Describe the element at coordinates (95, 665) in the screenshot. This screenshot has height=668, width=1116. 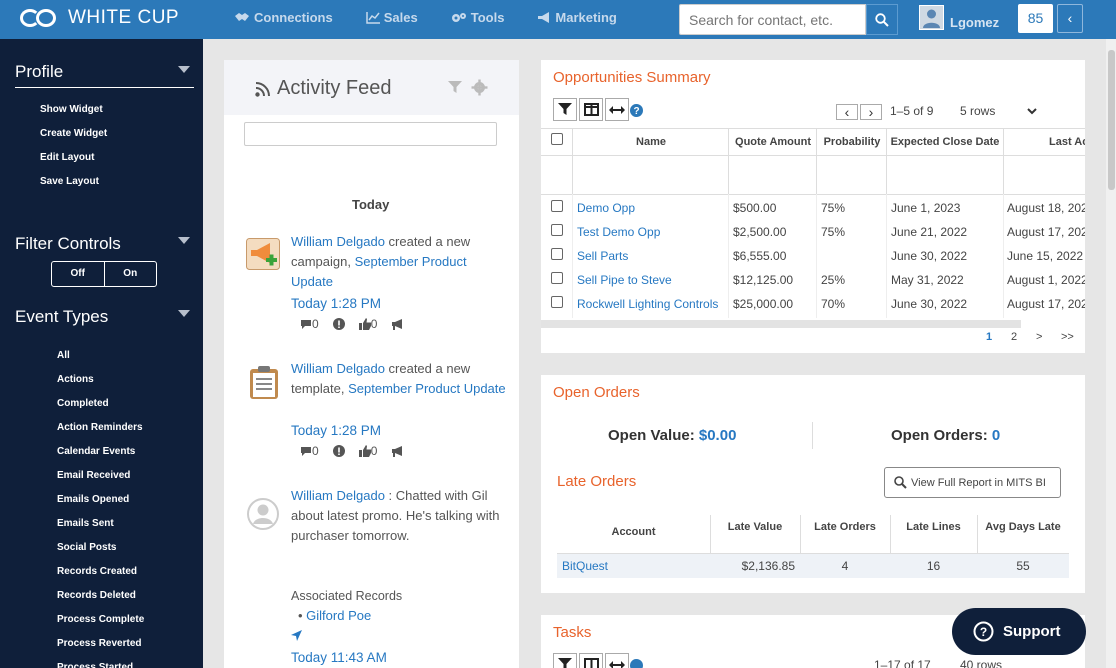
I see `event-type-item: Process Started` at that location.